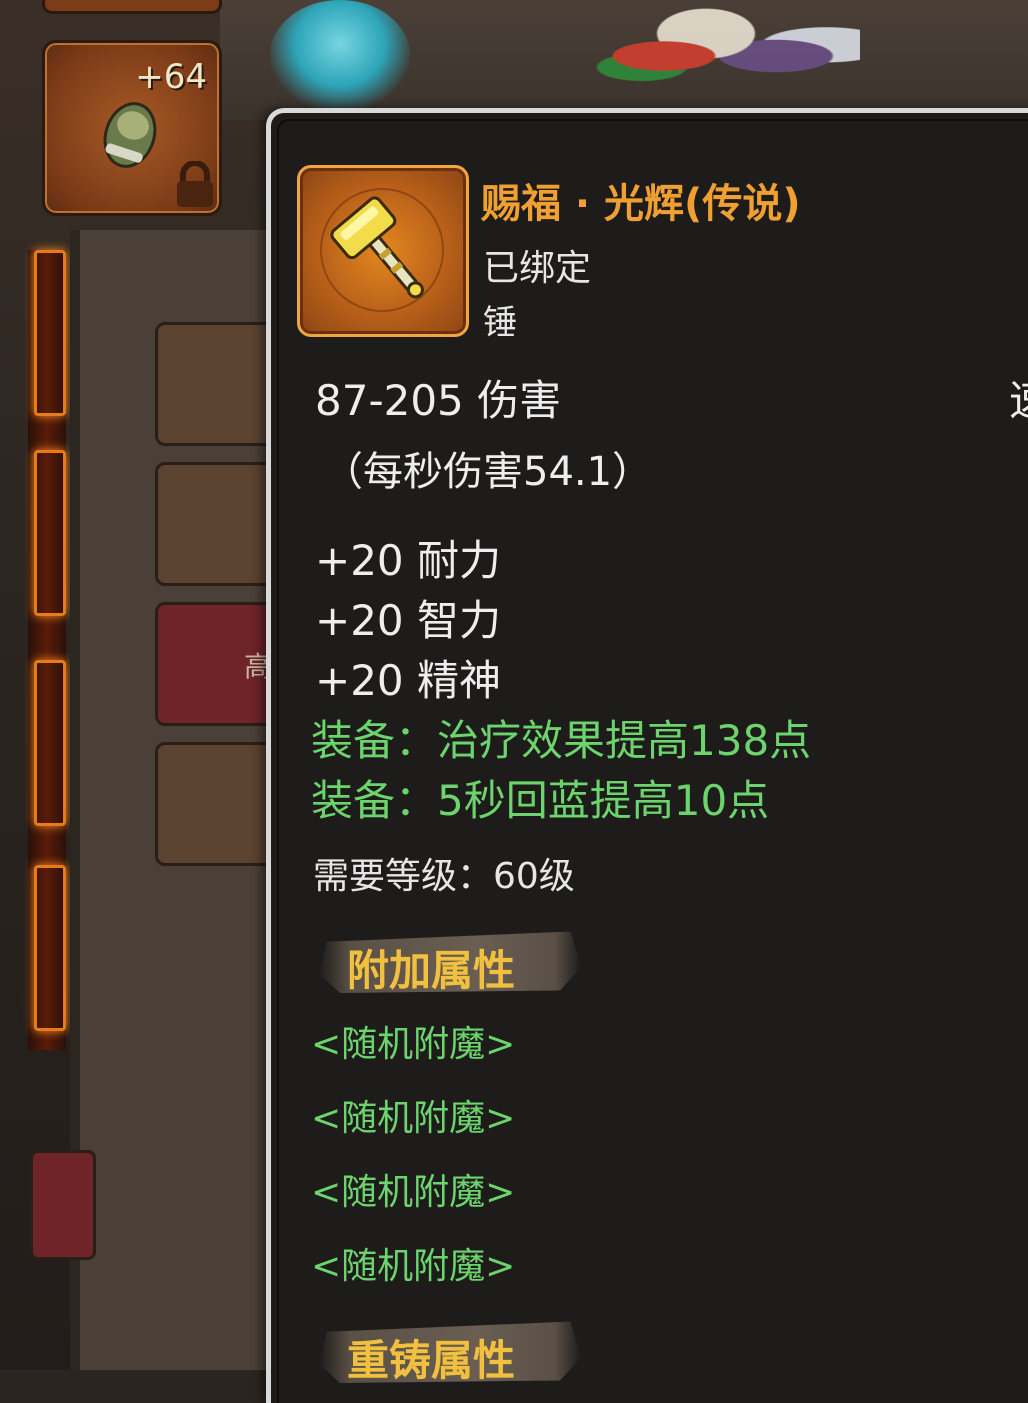 The width and height of the screenshot is (1028, 1403). I want to click on inventory-slot: +64, so click(132, 128).